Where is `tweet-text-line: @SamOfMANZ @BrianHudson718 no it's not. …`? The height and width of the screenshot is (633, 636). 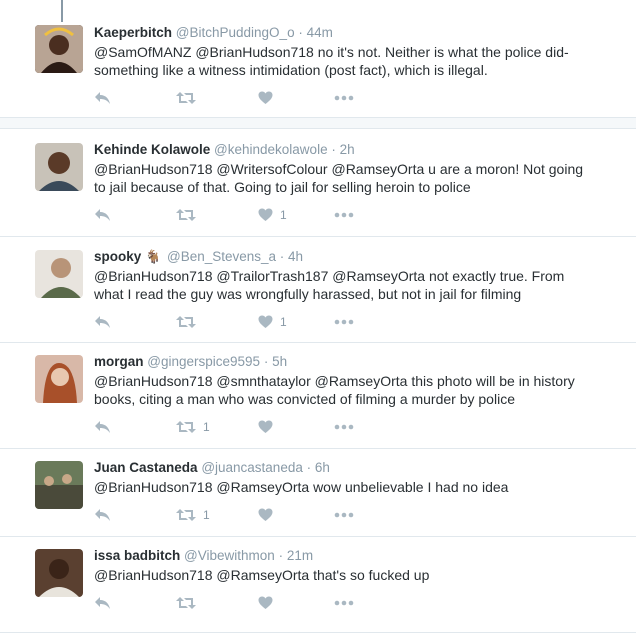
tweet-text-line: @SamOfMANZ @BrianHudson718 no it's not. … is located at coordinates (331, 52).